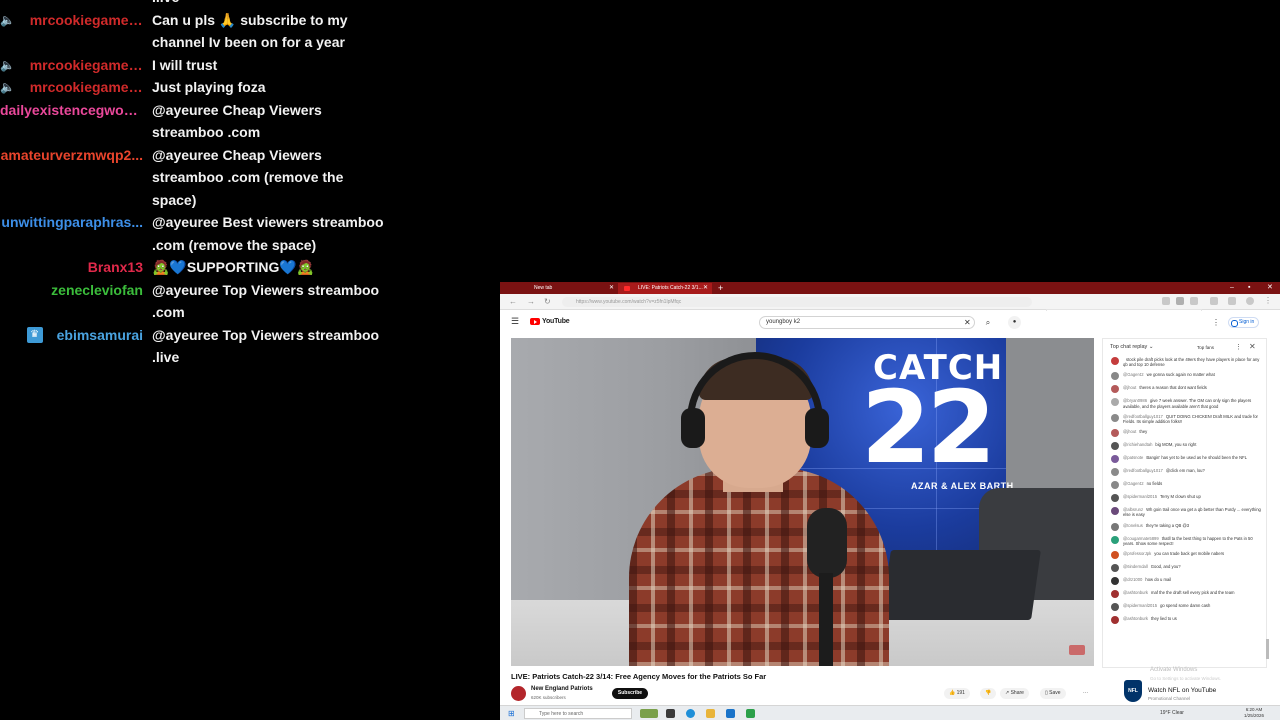  Describe the element at coordinates (511, 713) in the screenshot. I see `windows-start-icon: ⊞` at that location.